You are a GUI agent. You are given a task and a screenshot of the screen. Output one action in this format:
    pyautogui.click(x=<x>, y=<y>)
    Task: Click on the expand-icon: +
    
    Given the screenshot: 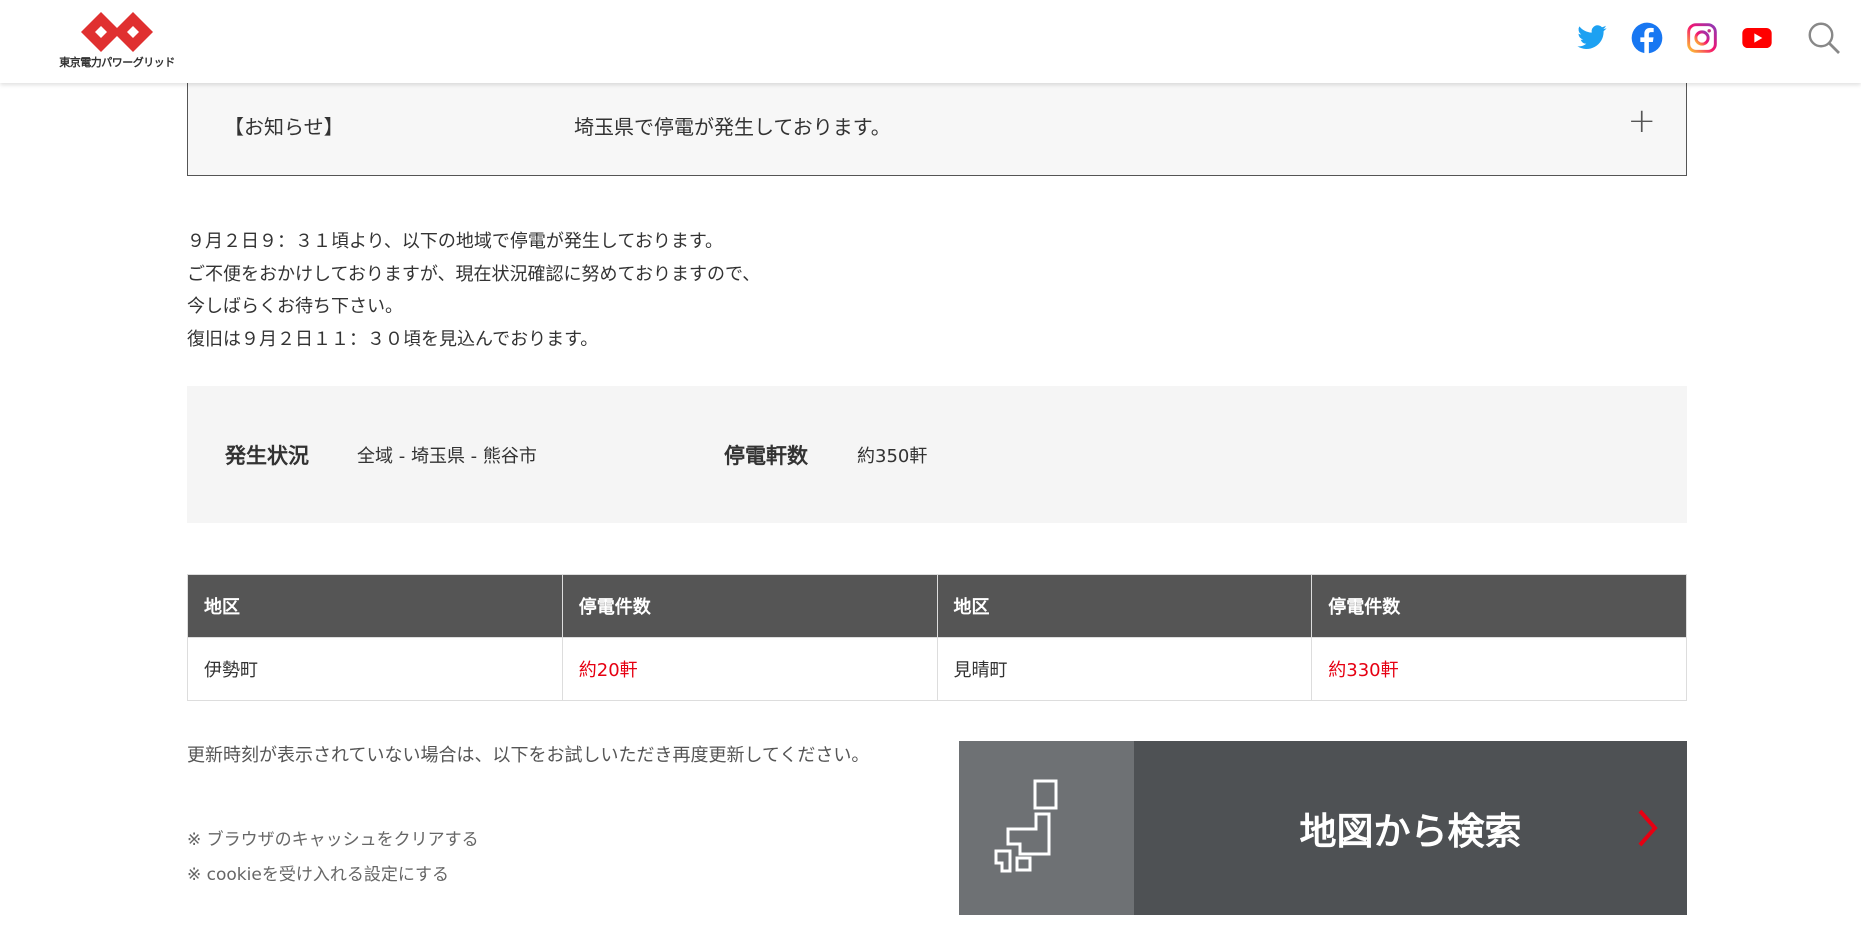 What is the action you would take?
    pyautogui.click(x=1642, y=121)
    